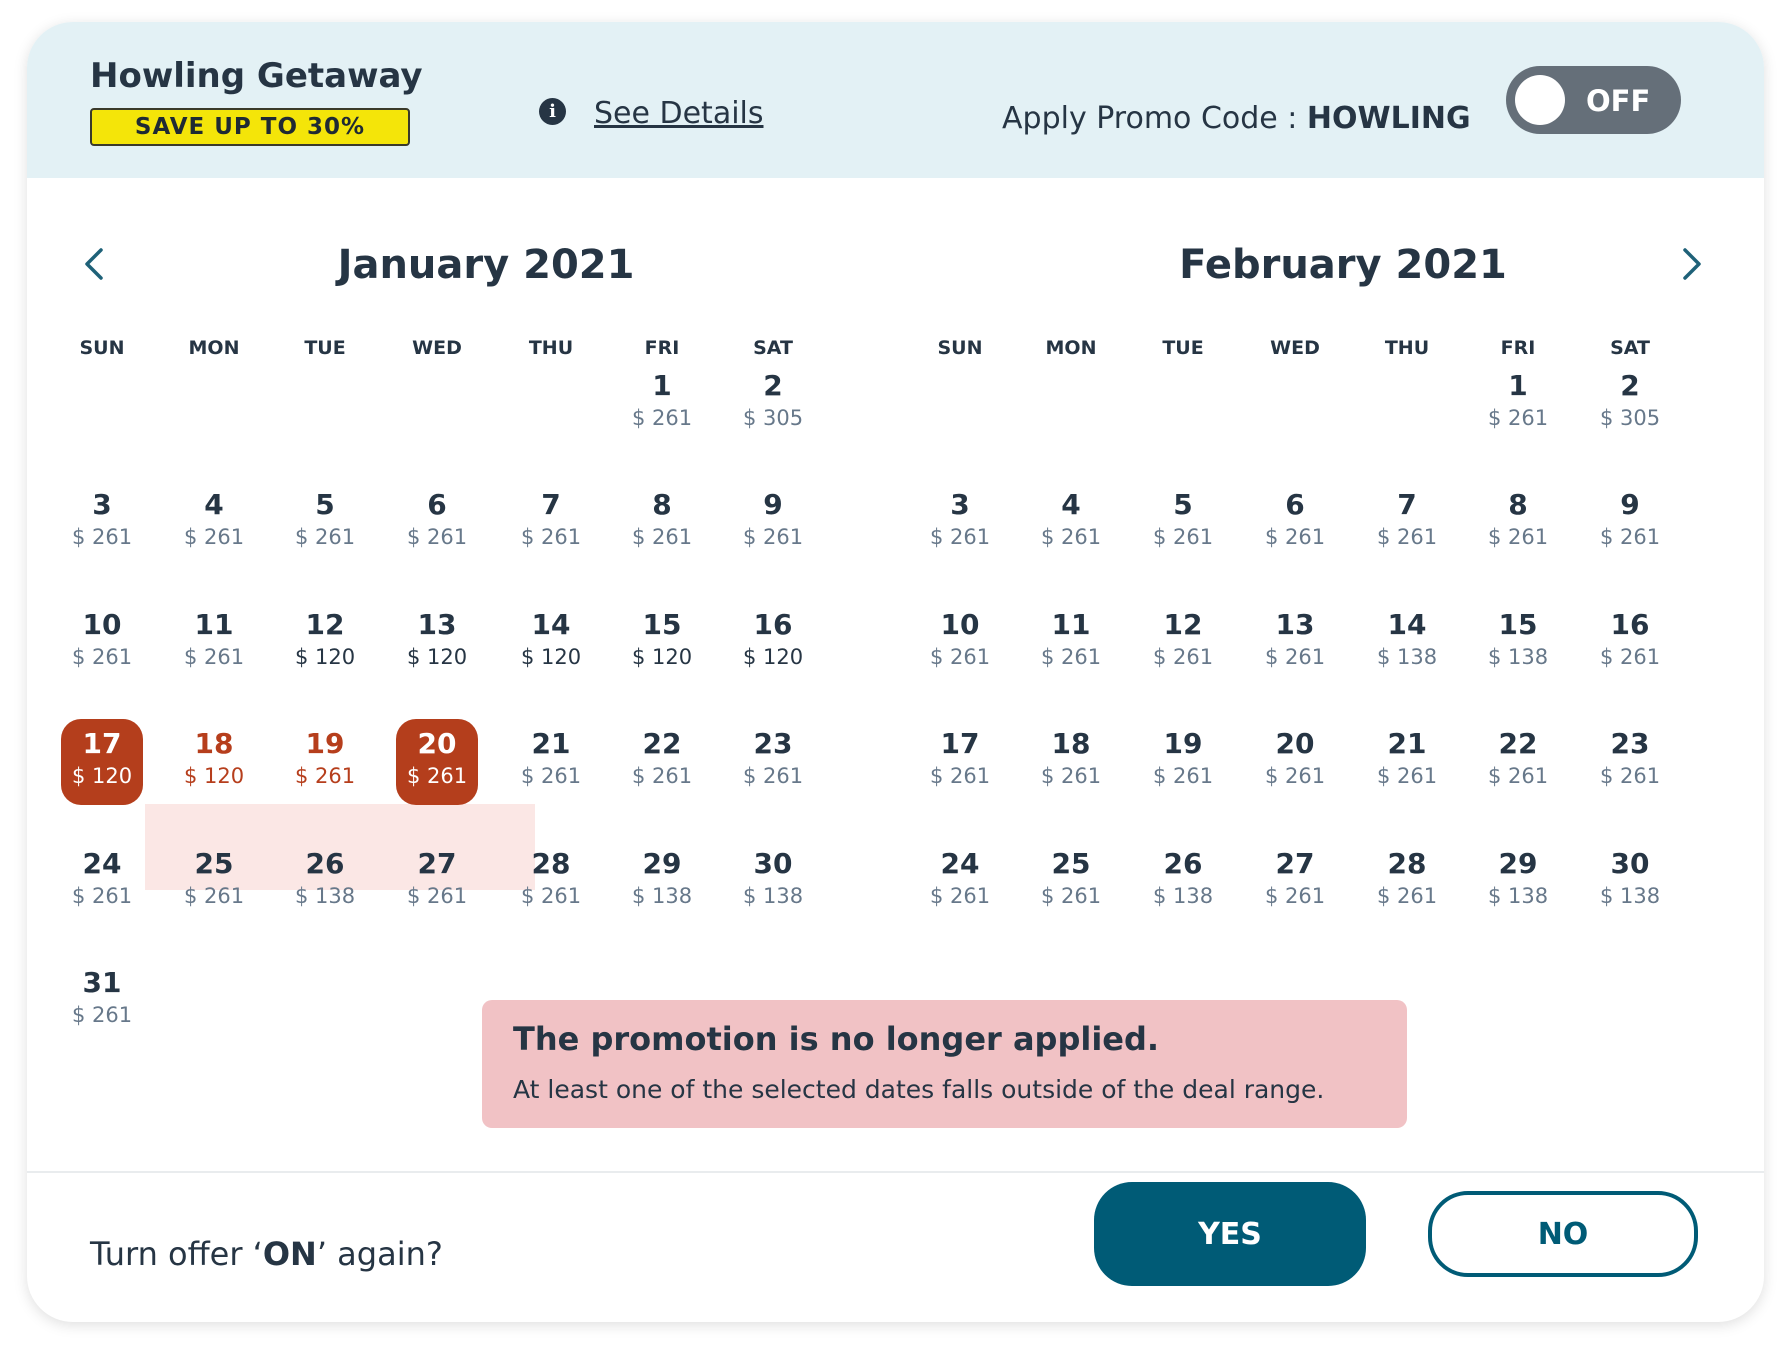  I want to click on calendar-day-february-2: 2 $ 305, so click(1630, 404).